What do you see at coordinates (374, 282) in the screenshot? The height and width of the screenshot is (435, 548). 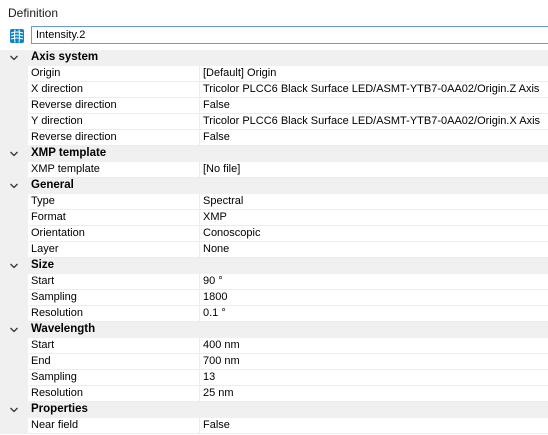 I see `property-value: 90 °` at bounding box center [374, 282].